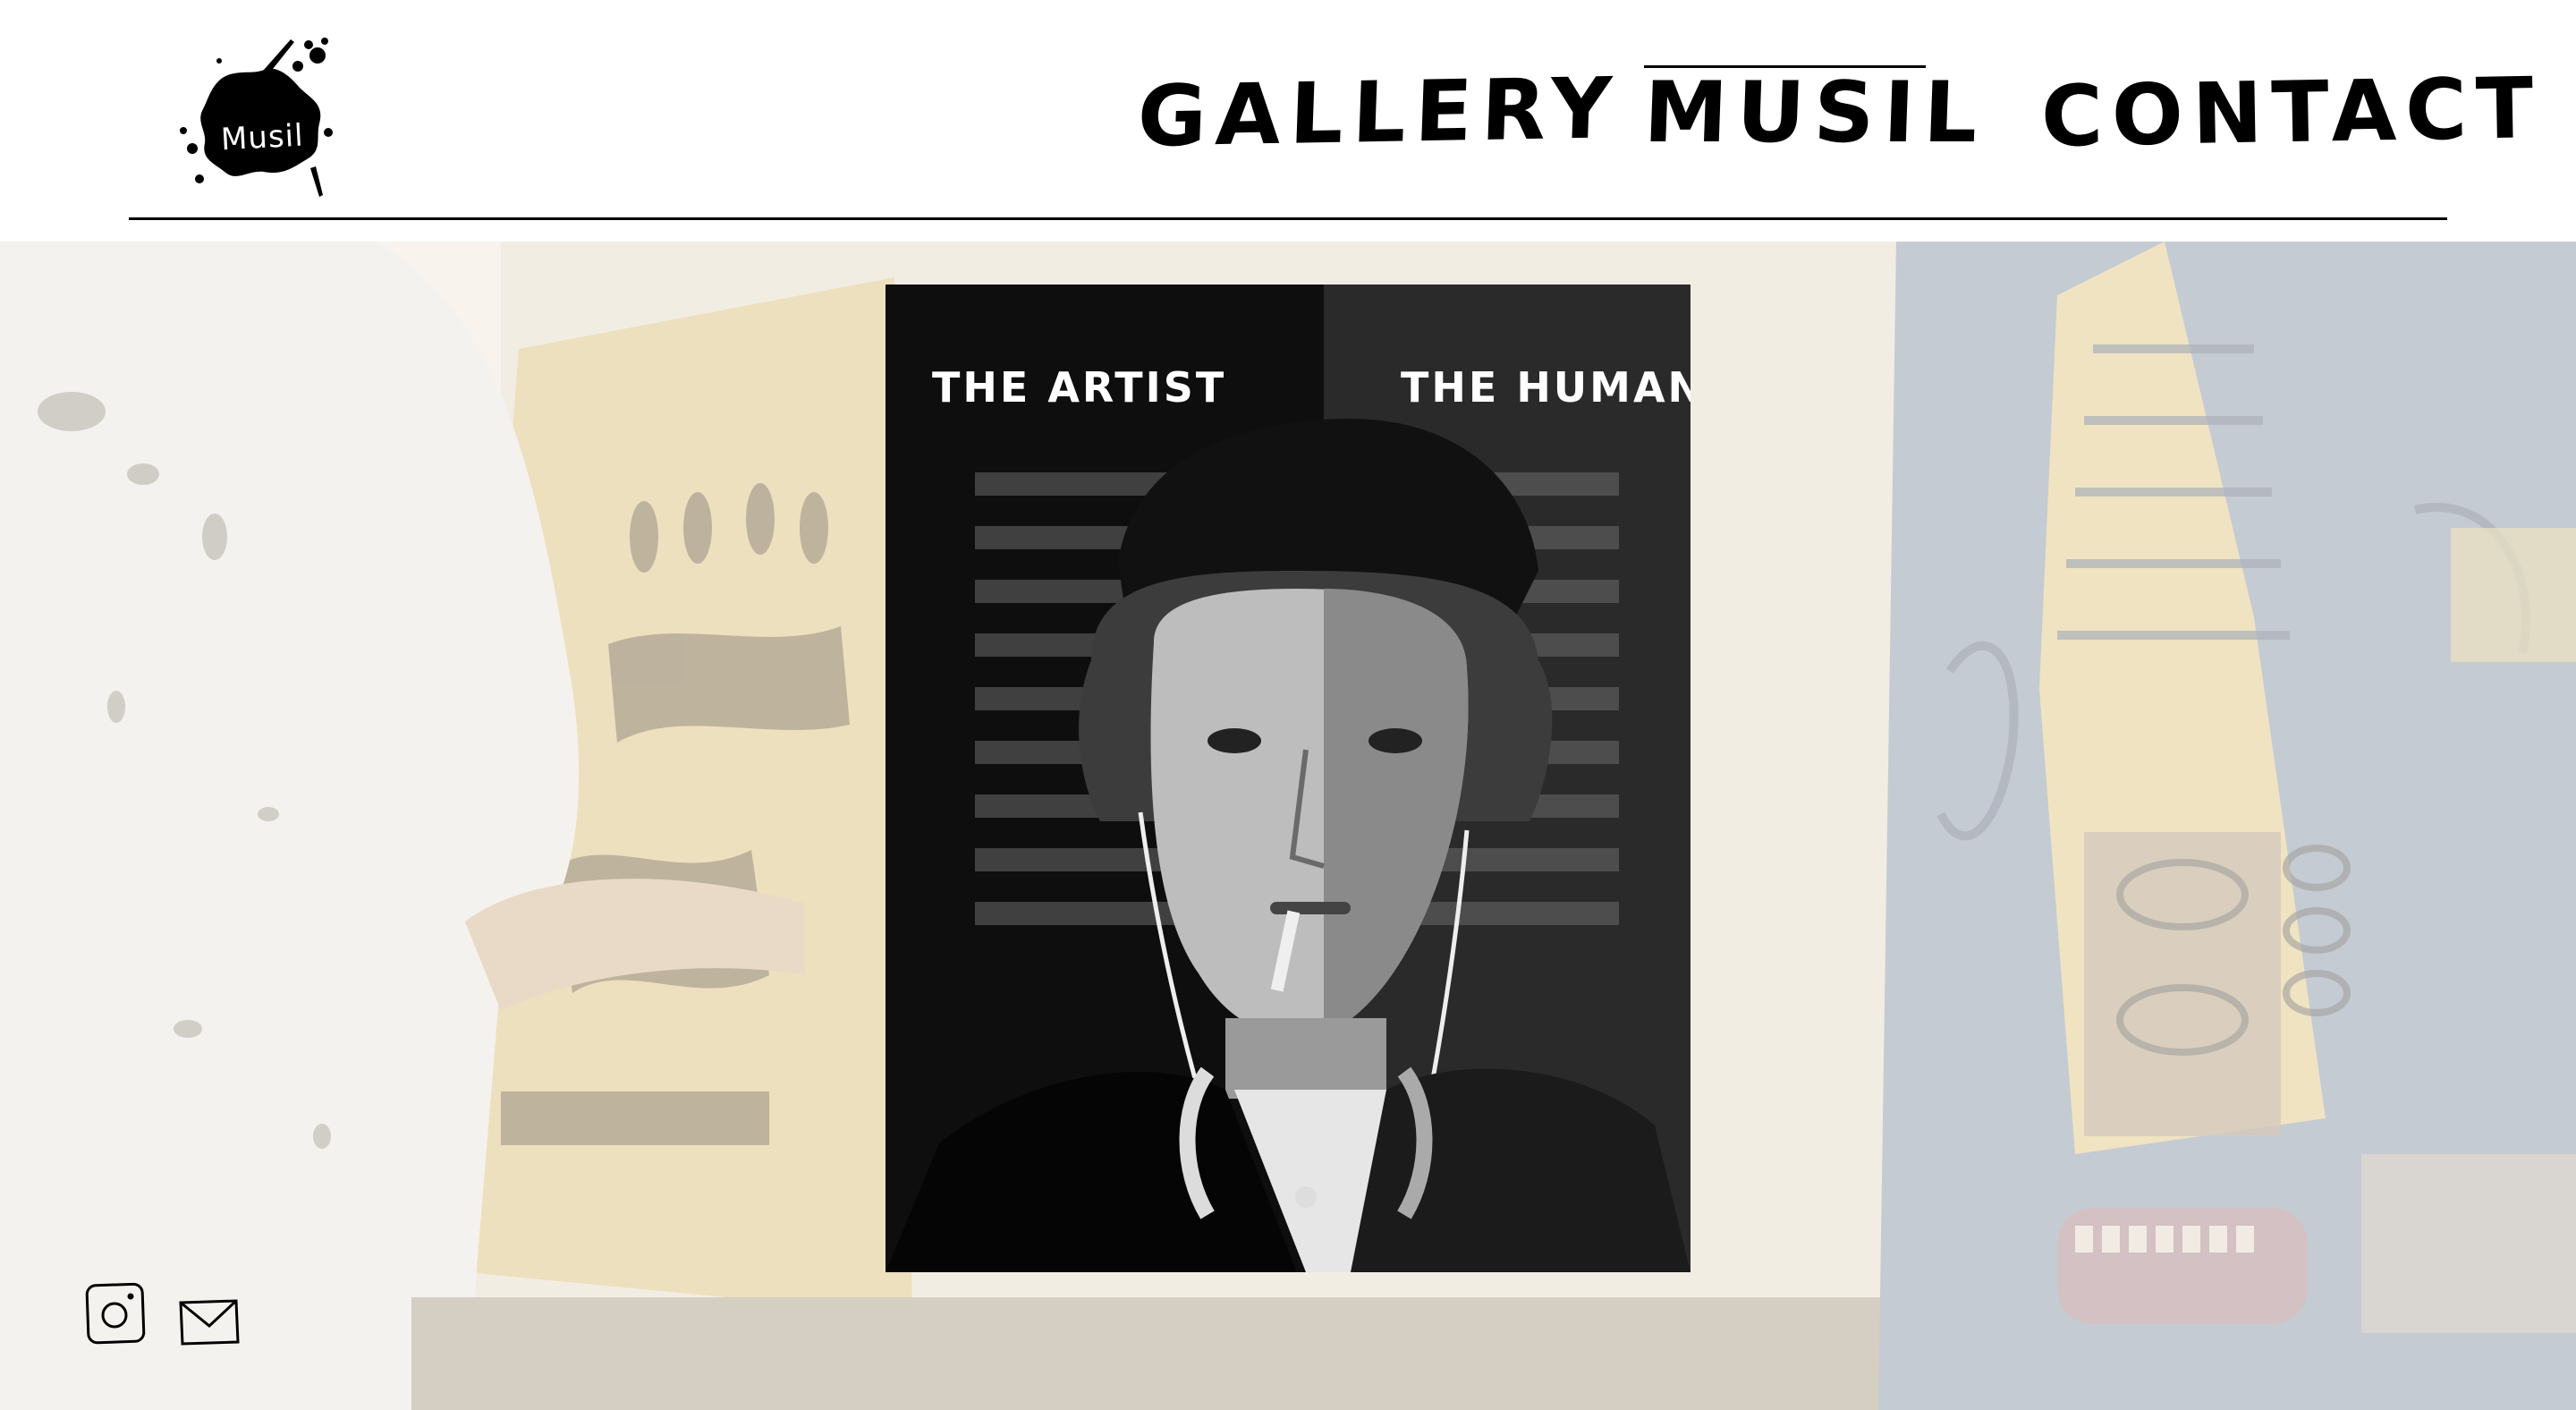  Describe the element at coordinates (1079, 388) in the screenshot. I see `poster-label-artist: THE ARTIST` at that location.